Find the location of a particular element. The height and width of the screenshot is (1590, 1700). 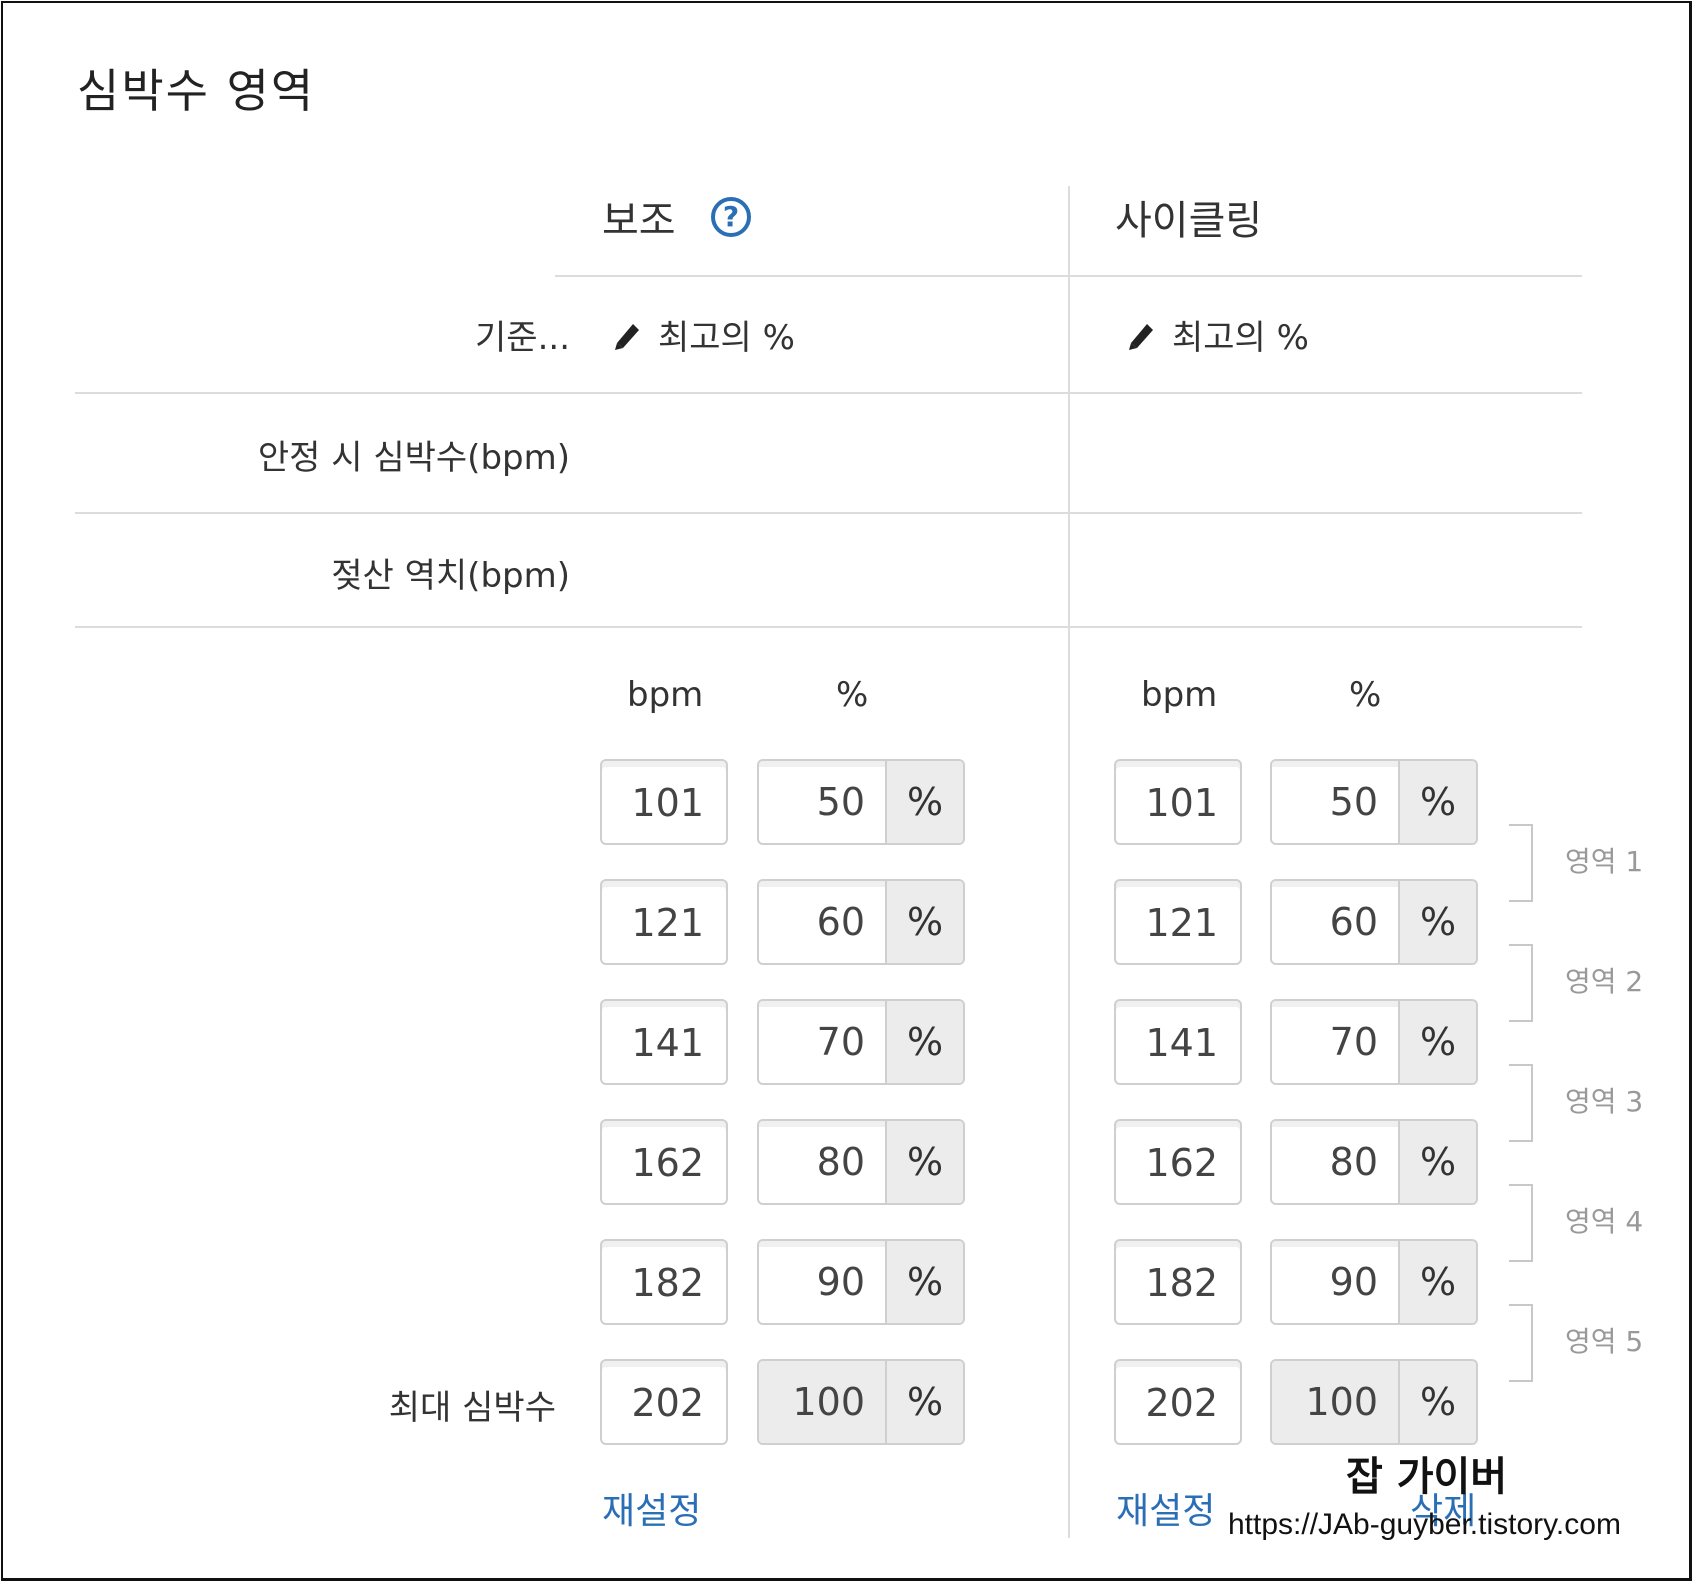

header-divider is located at coordinates (1068, 276).